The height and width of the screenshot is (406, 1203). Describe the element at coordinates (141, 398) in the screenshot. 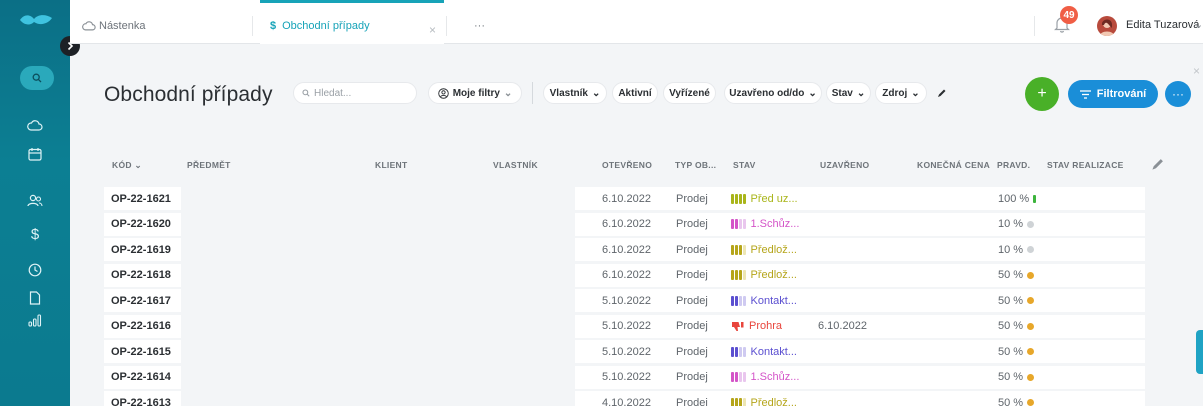

I see `deal-code: OP-22-1613` at that location.